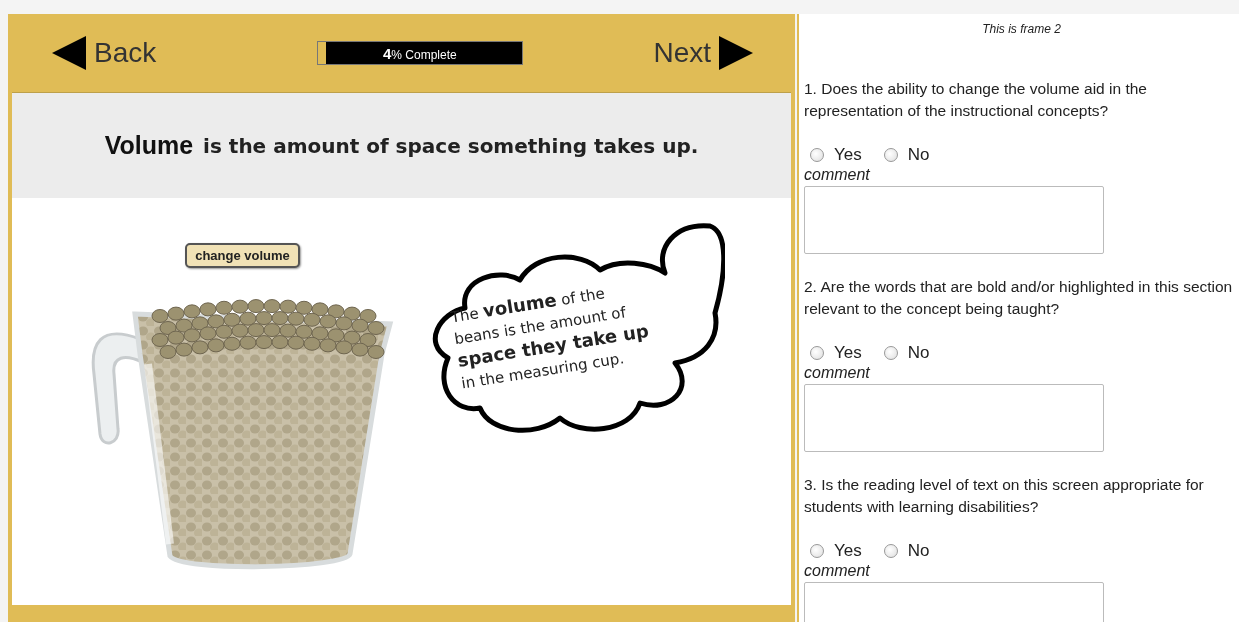  Describe the element at coordinates (550, 339) in the screenshot. I see `speech-bubble-text: The volume of the beans is the amount of space they take up in the measuring cup.` at that location.